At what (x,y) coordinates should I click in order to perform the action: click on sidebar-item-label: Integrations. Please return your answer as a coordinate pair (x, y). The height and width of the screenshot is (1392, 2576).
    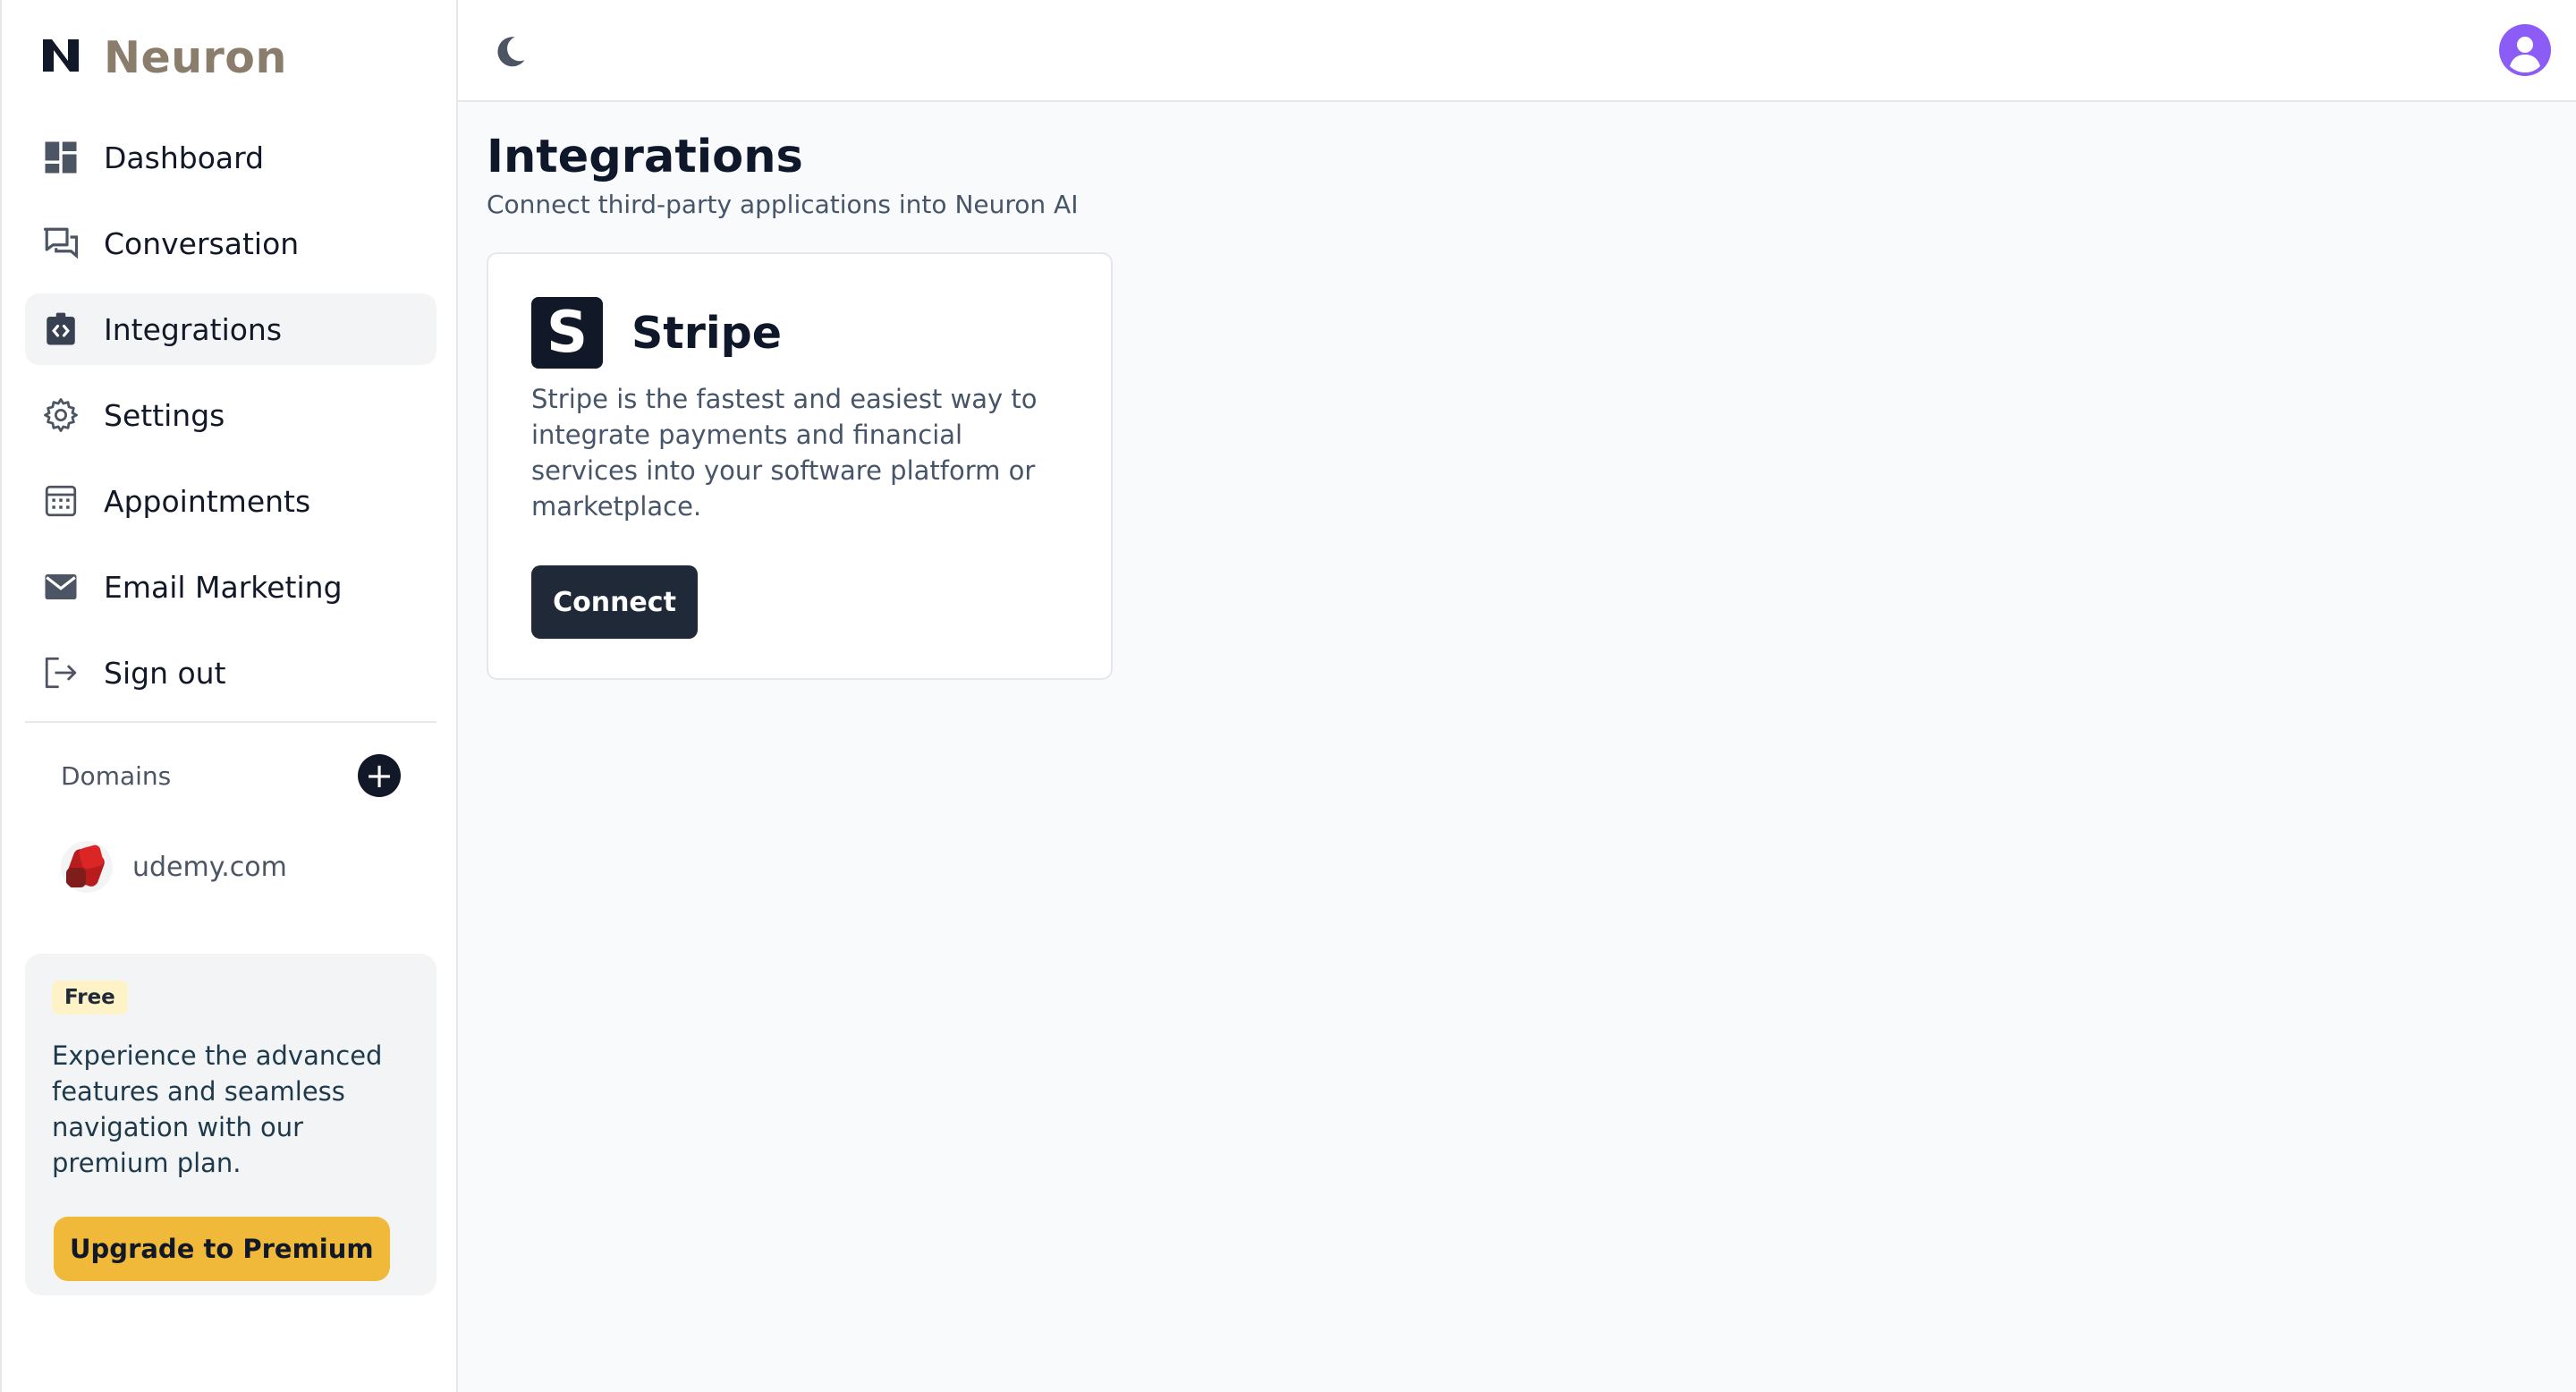
    Looking at the image, I should click on (193, 329).